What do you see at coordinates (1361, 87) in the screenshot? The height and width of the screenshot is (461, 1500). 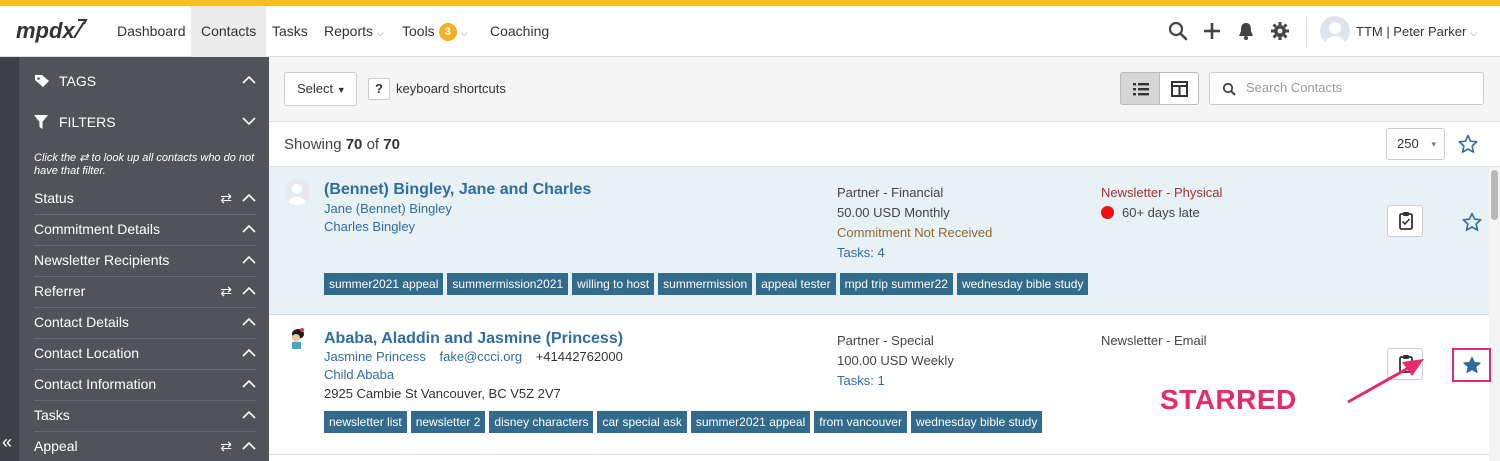 I see `search-contacts-input` at bounding box center [1361, 87].